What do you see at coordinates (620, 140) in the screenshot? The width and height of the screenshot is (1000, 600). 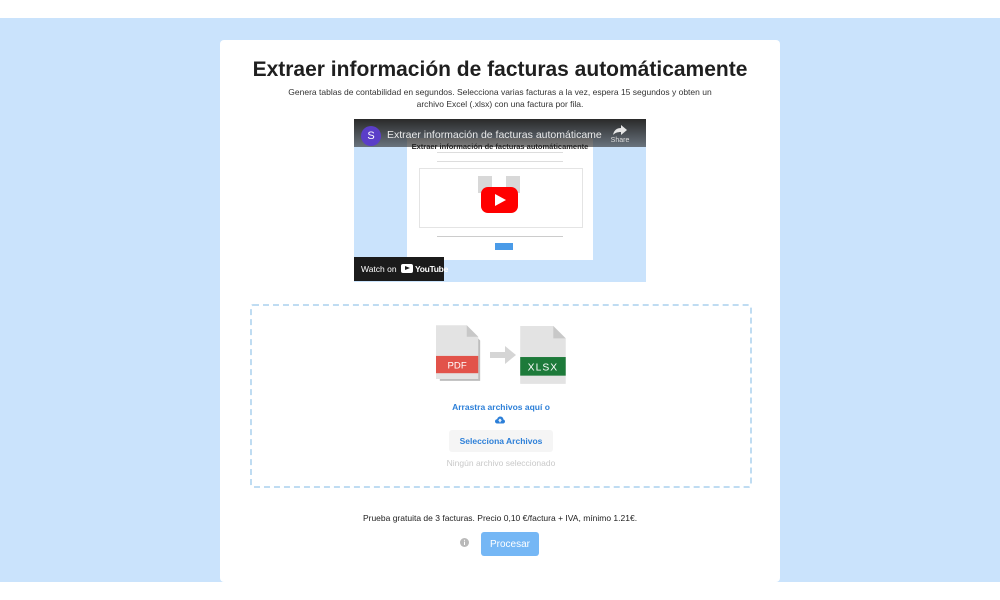 I see `share-label: Share` at bounding box center [620, 140].